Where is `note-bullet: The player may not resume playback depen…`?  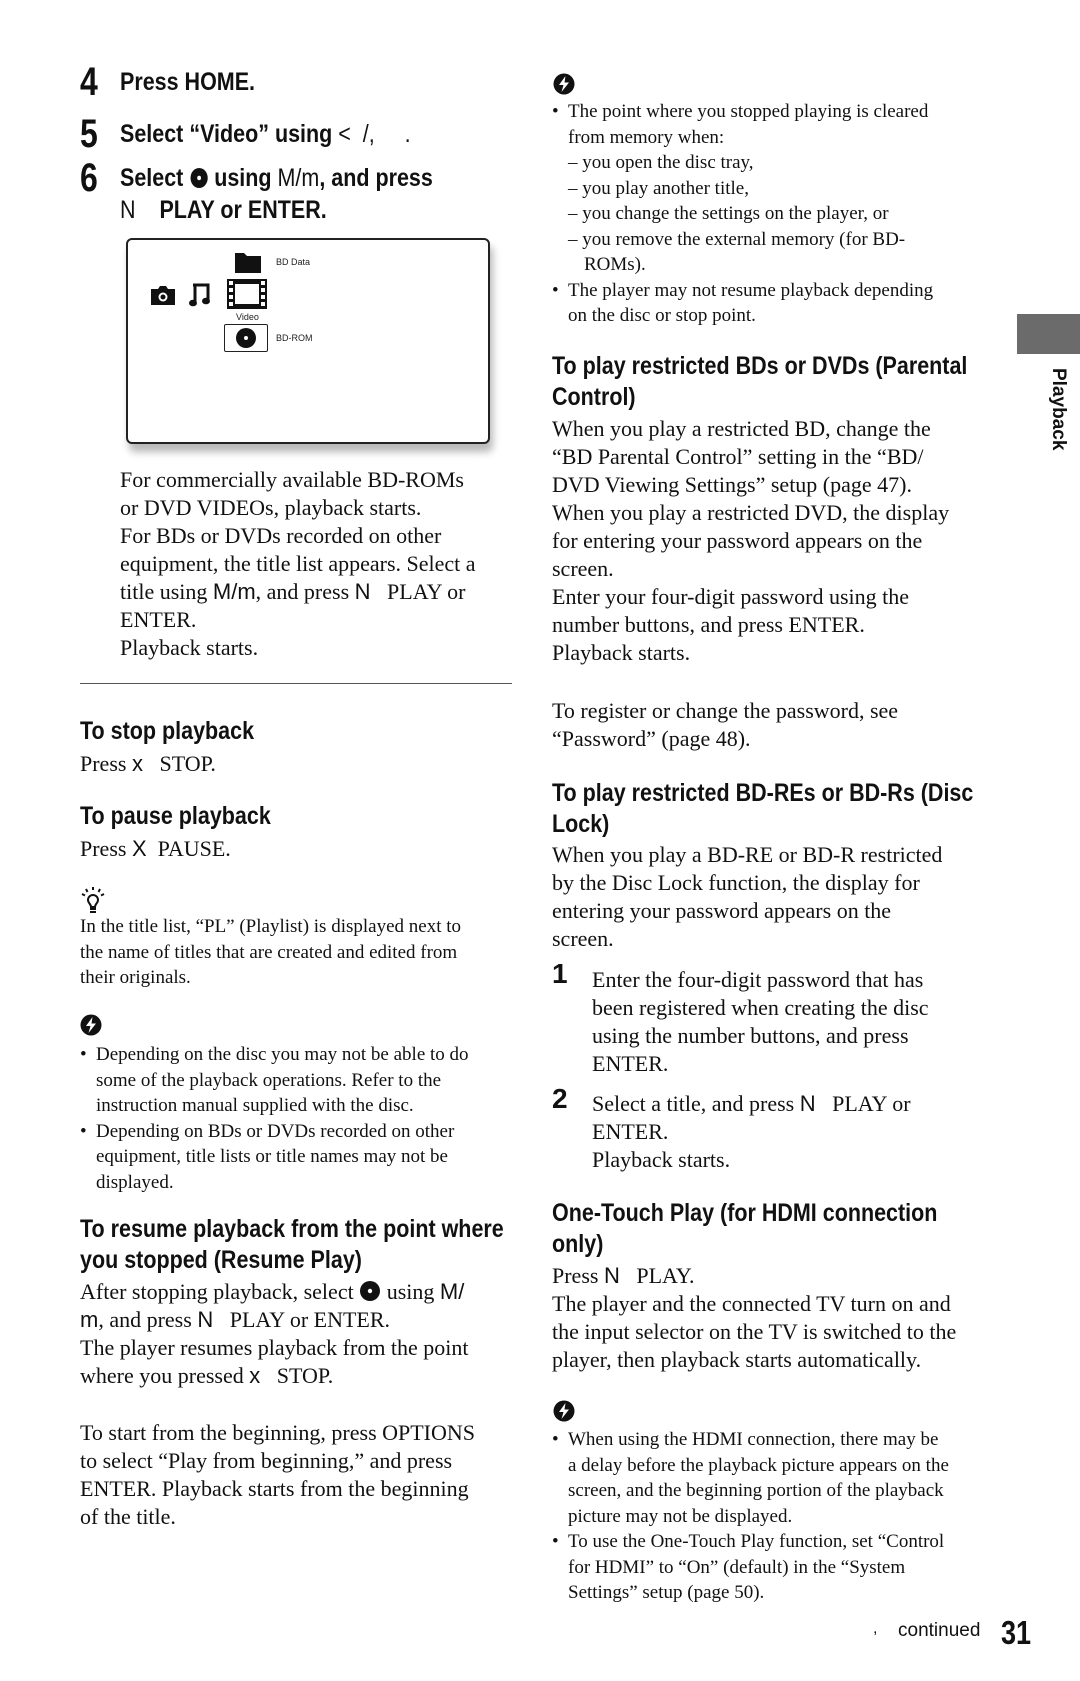 note-bullet: The player may not resume playback depen… is located at coordinates (742, 303).